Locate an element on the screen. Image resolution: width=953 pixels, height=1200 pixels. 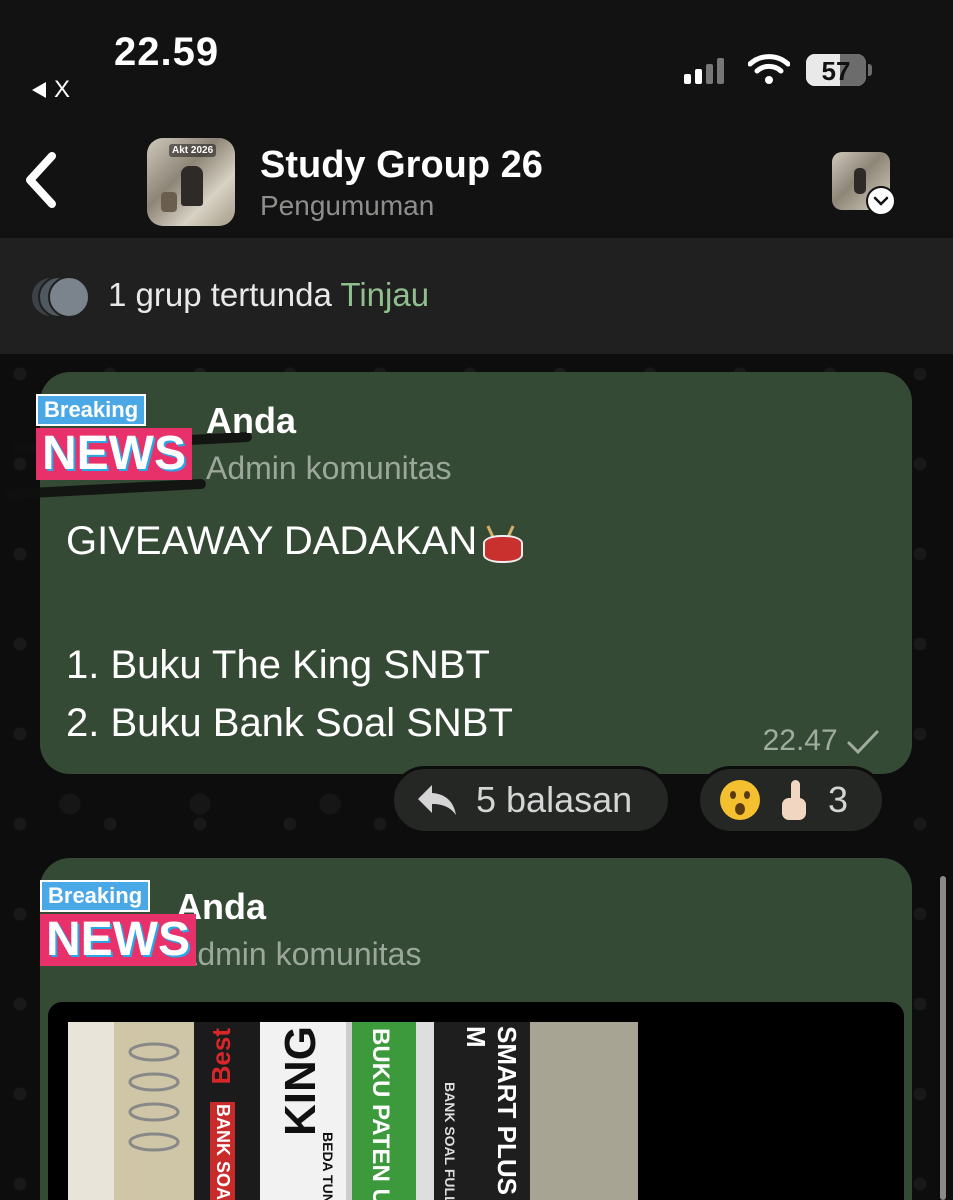
reply-arrow-icon is located at coordinates (437, 800).